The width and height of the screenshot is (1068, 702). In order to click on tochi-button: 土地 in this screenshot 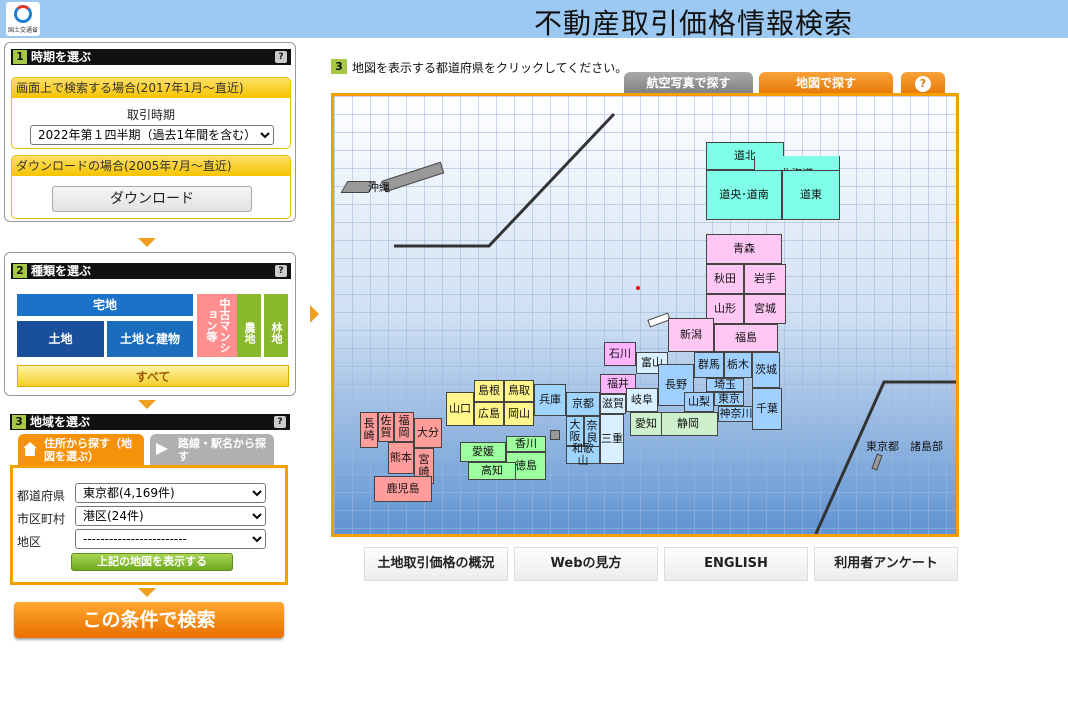, I will do `click(60, 339)`.